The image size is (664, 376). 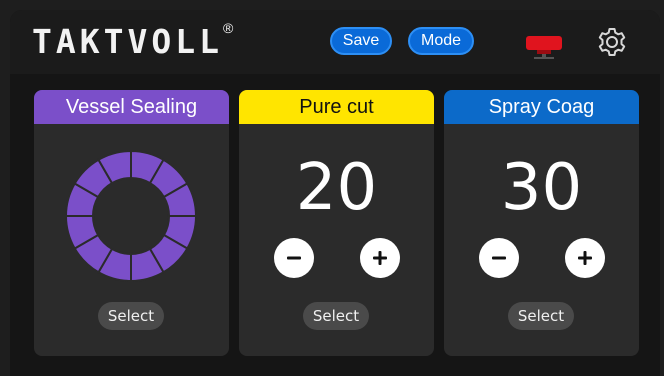 What do you see at coordinates (441, 41) in the screenshot?
I see `mode-button: Mode` at bounding box center [441, 41].